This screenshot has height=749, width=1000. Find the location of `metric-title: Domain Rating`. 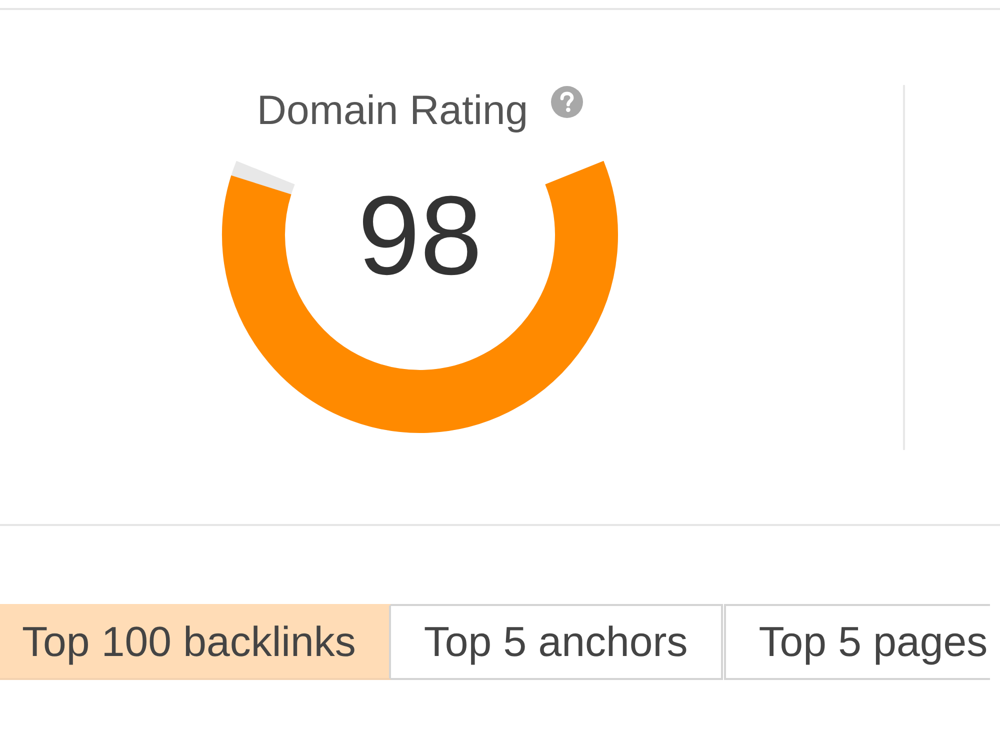

metric-title: Domain Rating is located at coordinates (392, 110).